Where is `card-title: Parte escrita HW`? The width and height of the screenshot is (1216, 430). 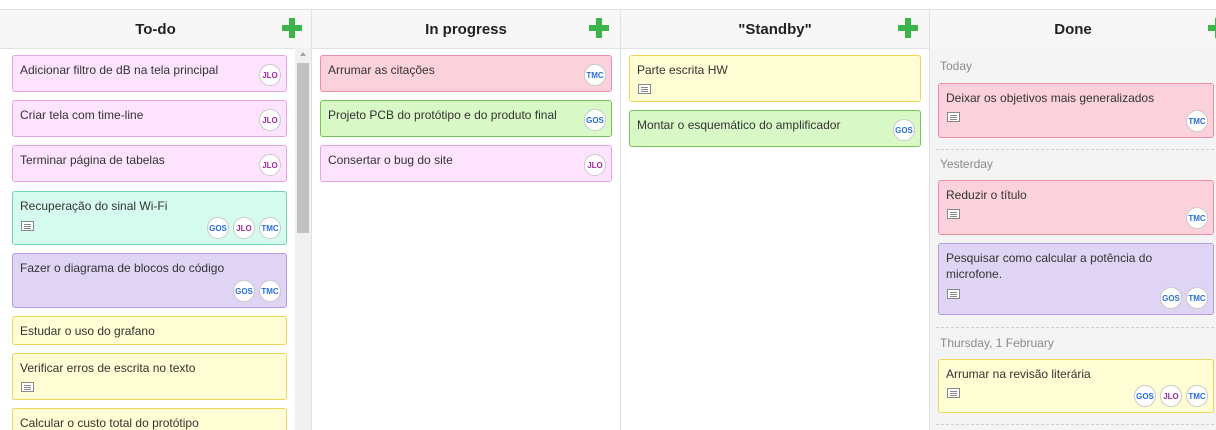 card-title: Parte escrita HW is located at coordinates (682, 70).